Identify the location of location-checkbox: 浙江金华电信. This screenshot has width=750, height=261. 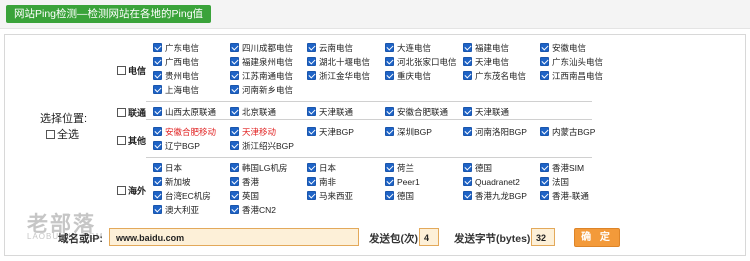
(338, 75).